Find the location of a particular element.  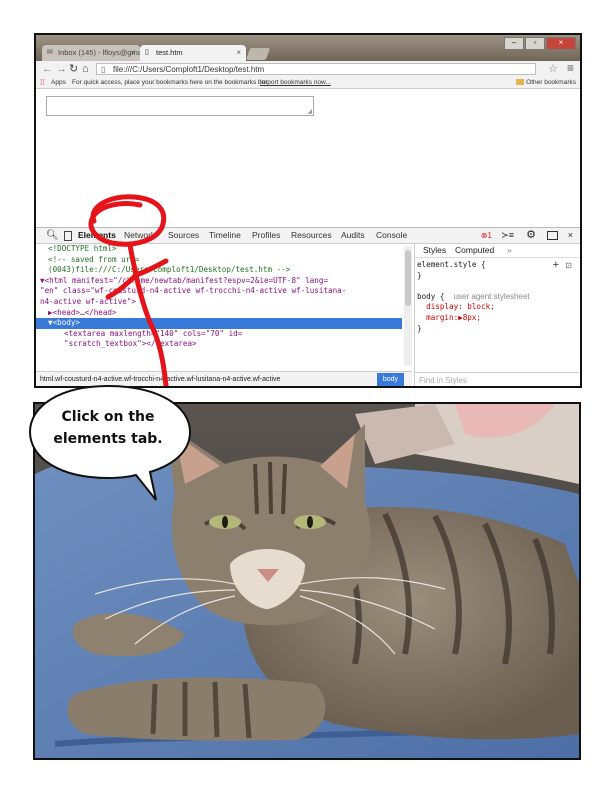

reload-icon: ↻ is located at coordinates (73, 69).